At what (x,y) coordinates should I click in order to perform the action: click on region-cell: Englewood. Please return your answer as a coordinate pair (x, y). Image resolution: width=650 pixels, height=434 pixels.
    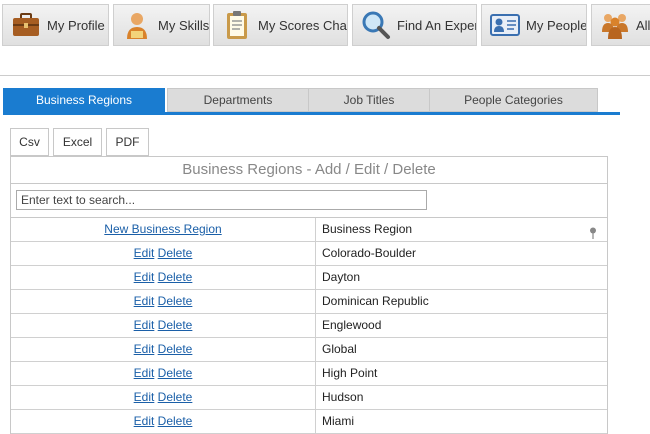
    Looking at the image, I should click on (352, 325).